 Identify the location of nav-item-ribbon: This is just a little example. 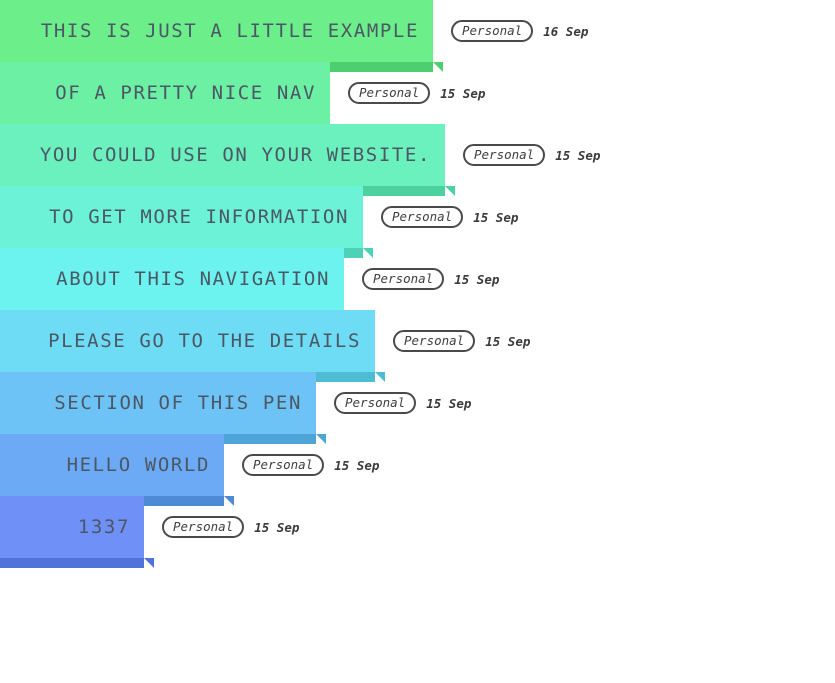
(216, 31).